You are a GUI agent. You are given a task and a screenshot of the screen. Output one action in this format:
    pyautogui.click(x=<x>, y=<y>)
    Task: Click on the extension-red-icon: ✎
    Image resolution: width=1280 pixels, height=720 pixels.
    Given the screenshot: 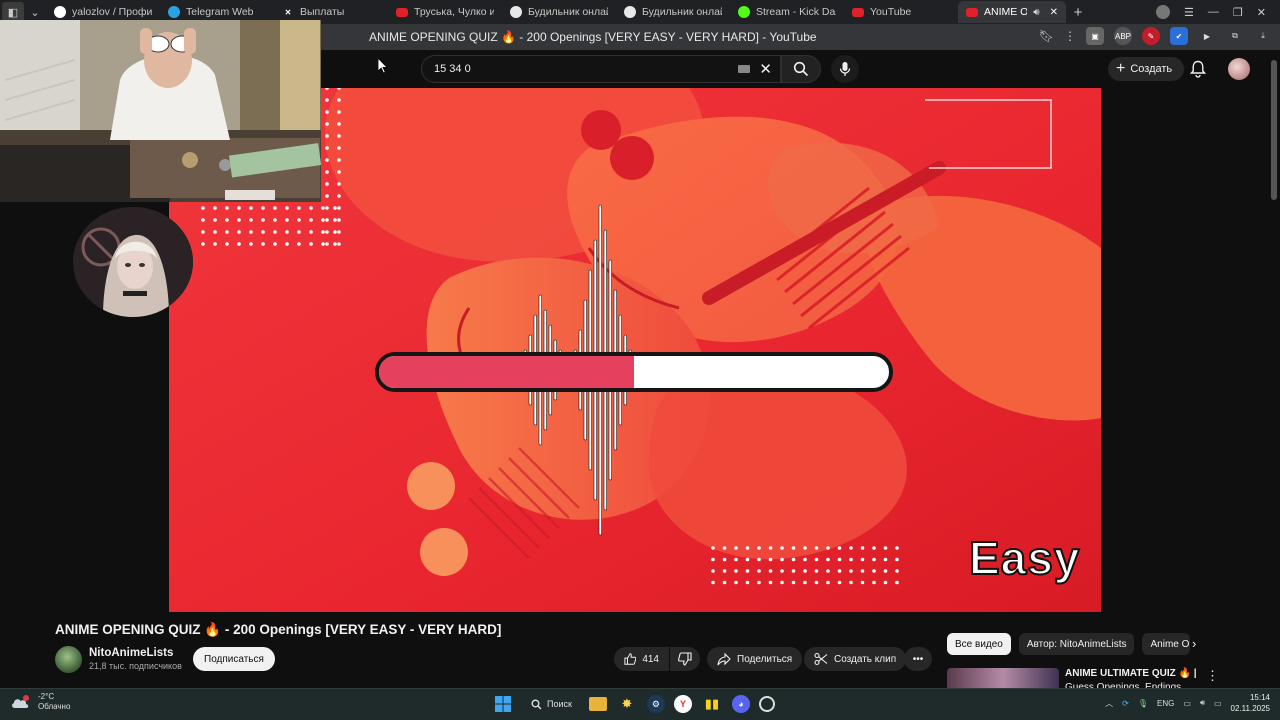 What is the action you would take?
    pyautogui.click(x=1151, y=36)
    